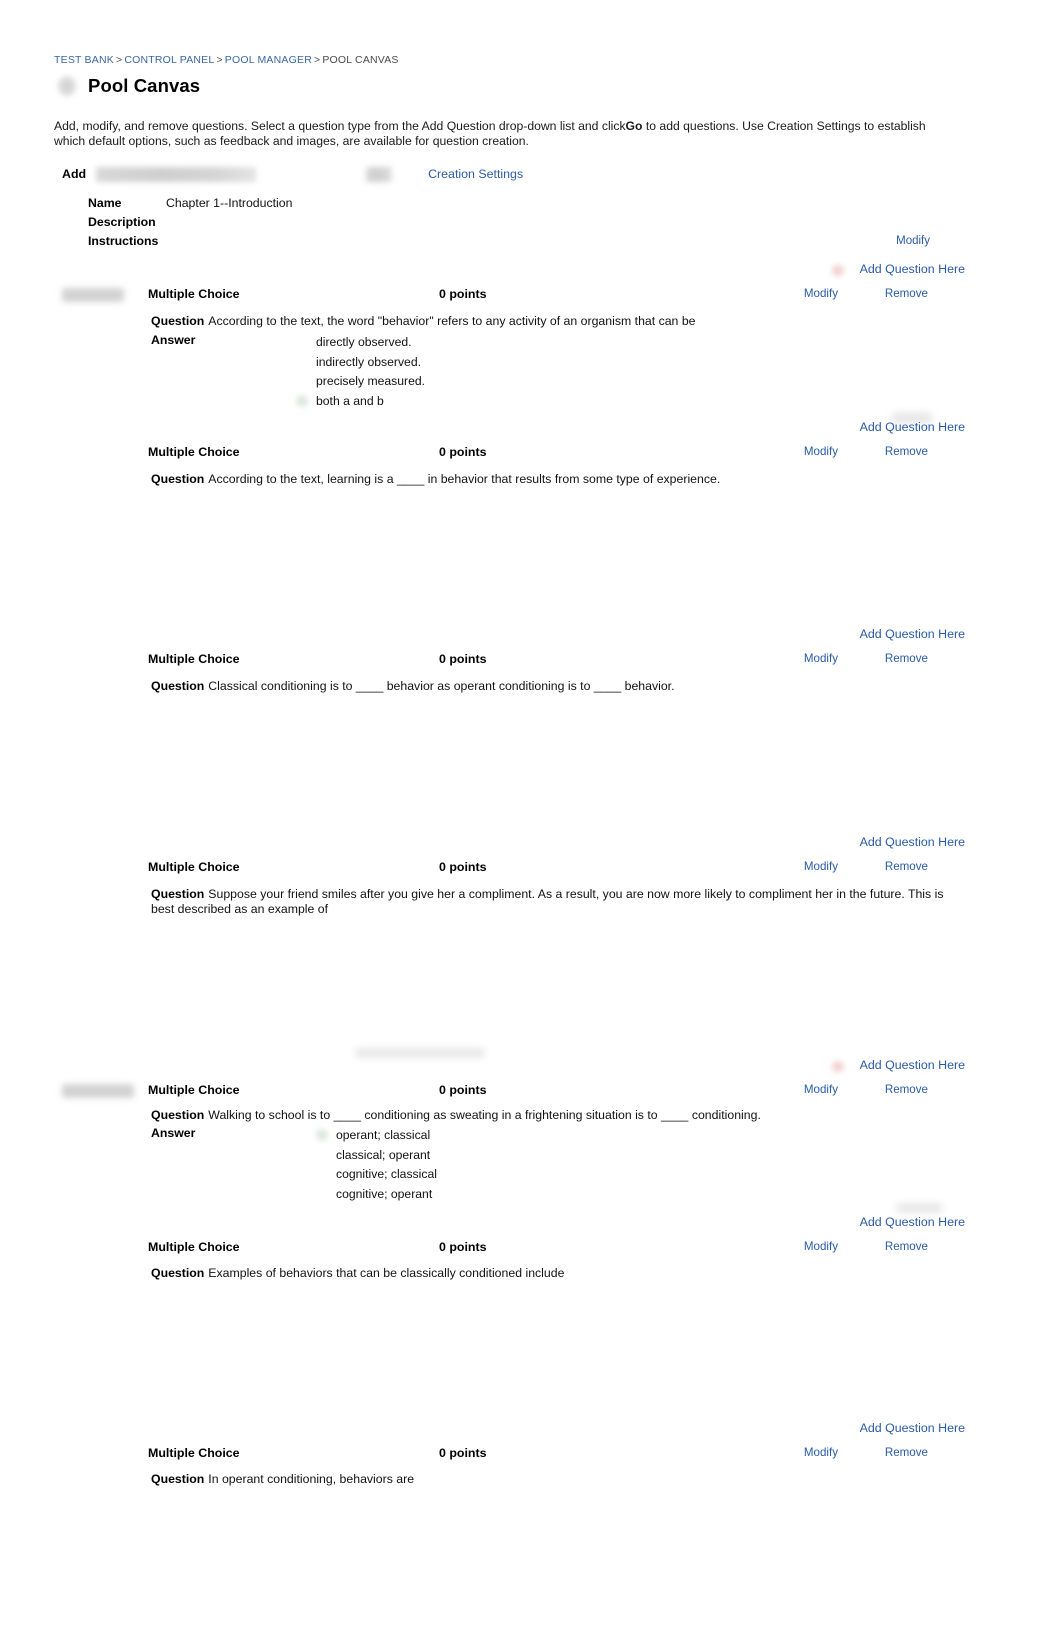 The height and width of the screenshot is (1644, 1062). What do you see at coordinates (528, 243) in the screenshot?
I see `pool-instructions-row: Instructions` at bounding box center [528, 243].